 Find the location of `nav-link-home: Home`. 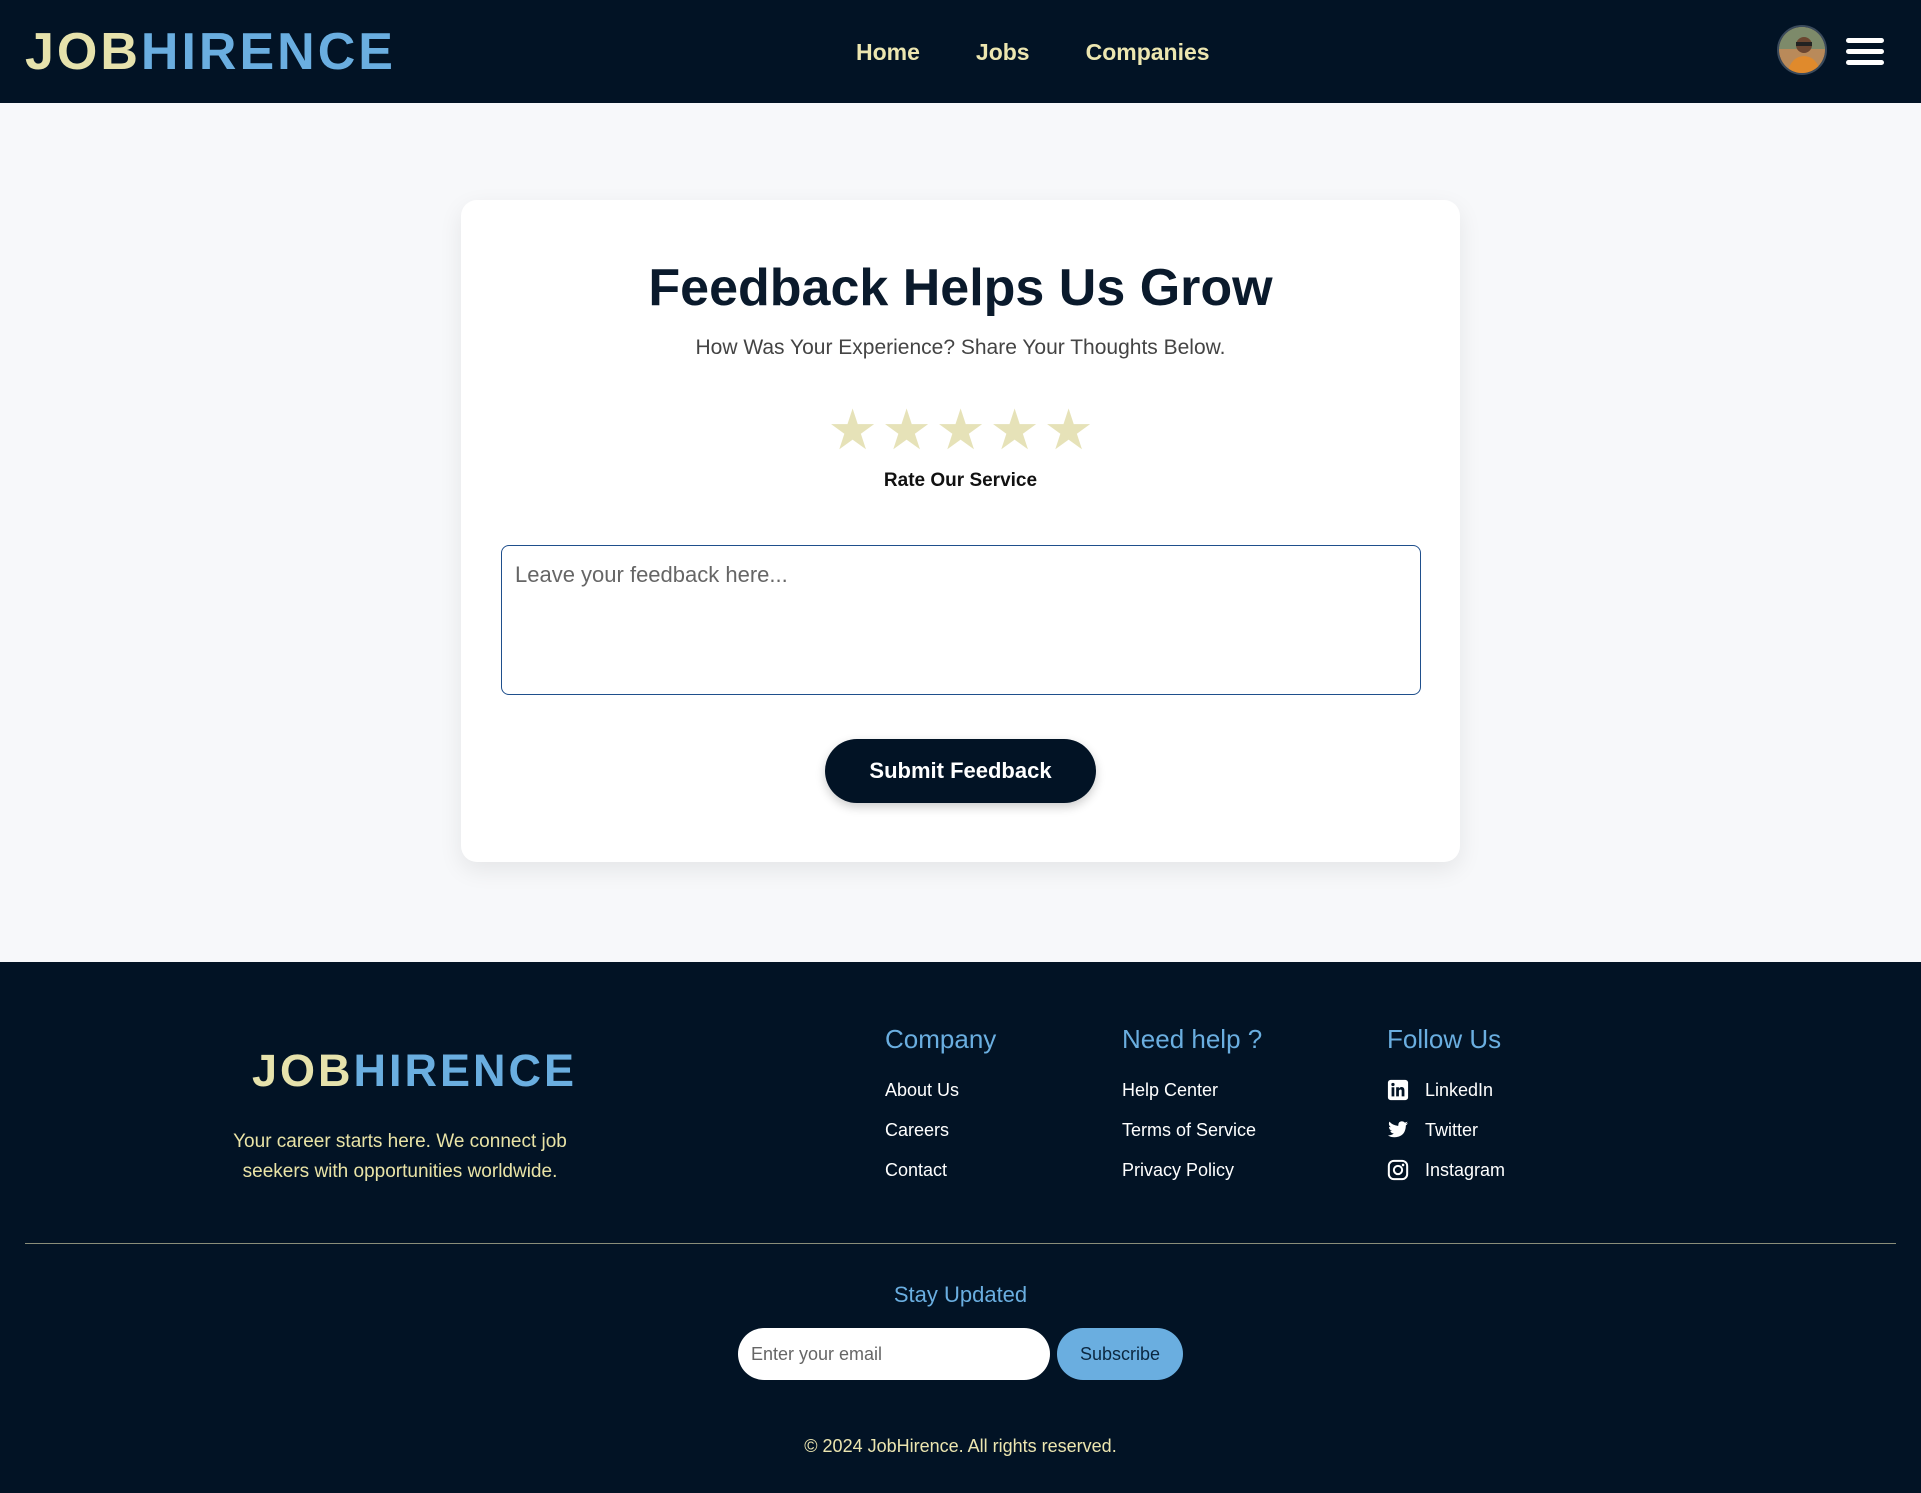

nav-link-home: Home is located at coordinates (888, 52).